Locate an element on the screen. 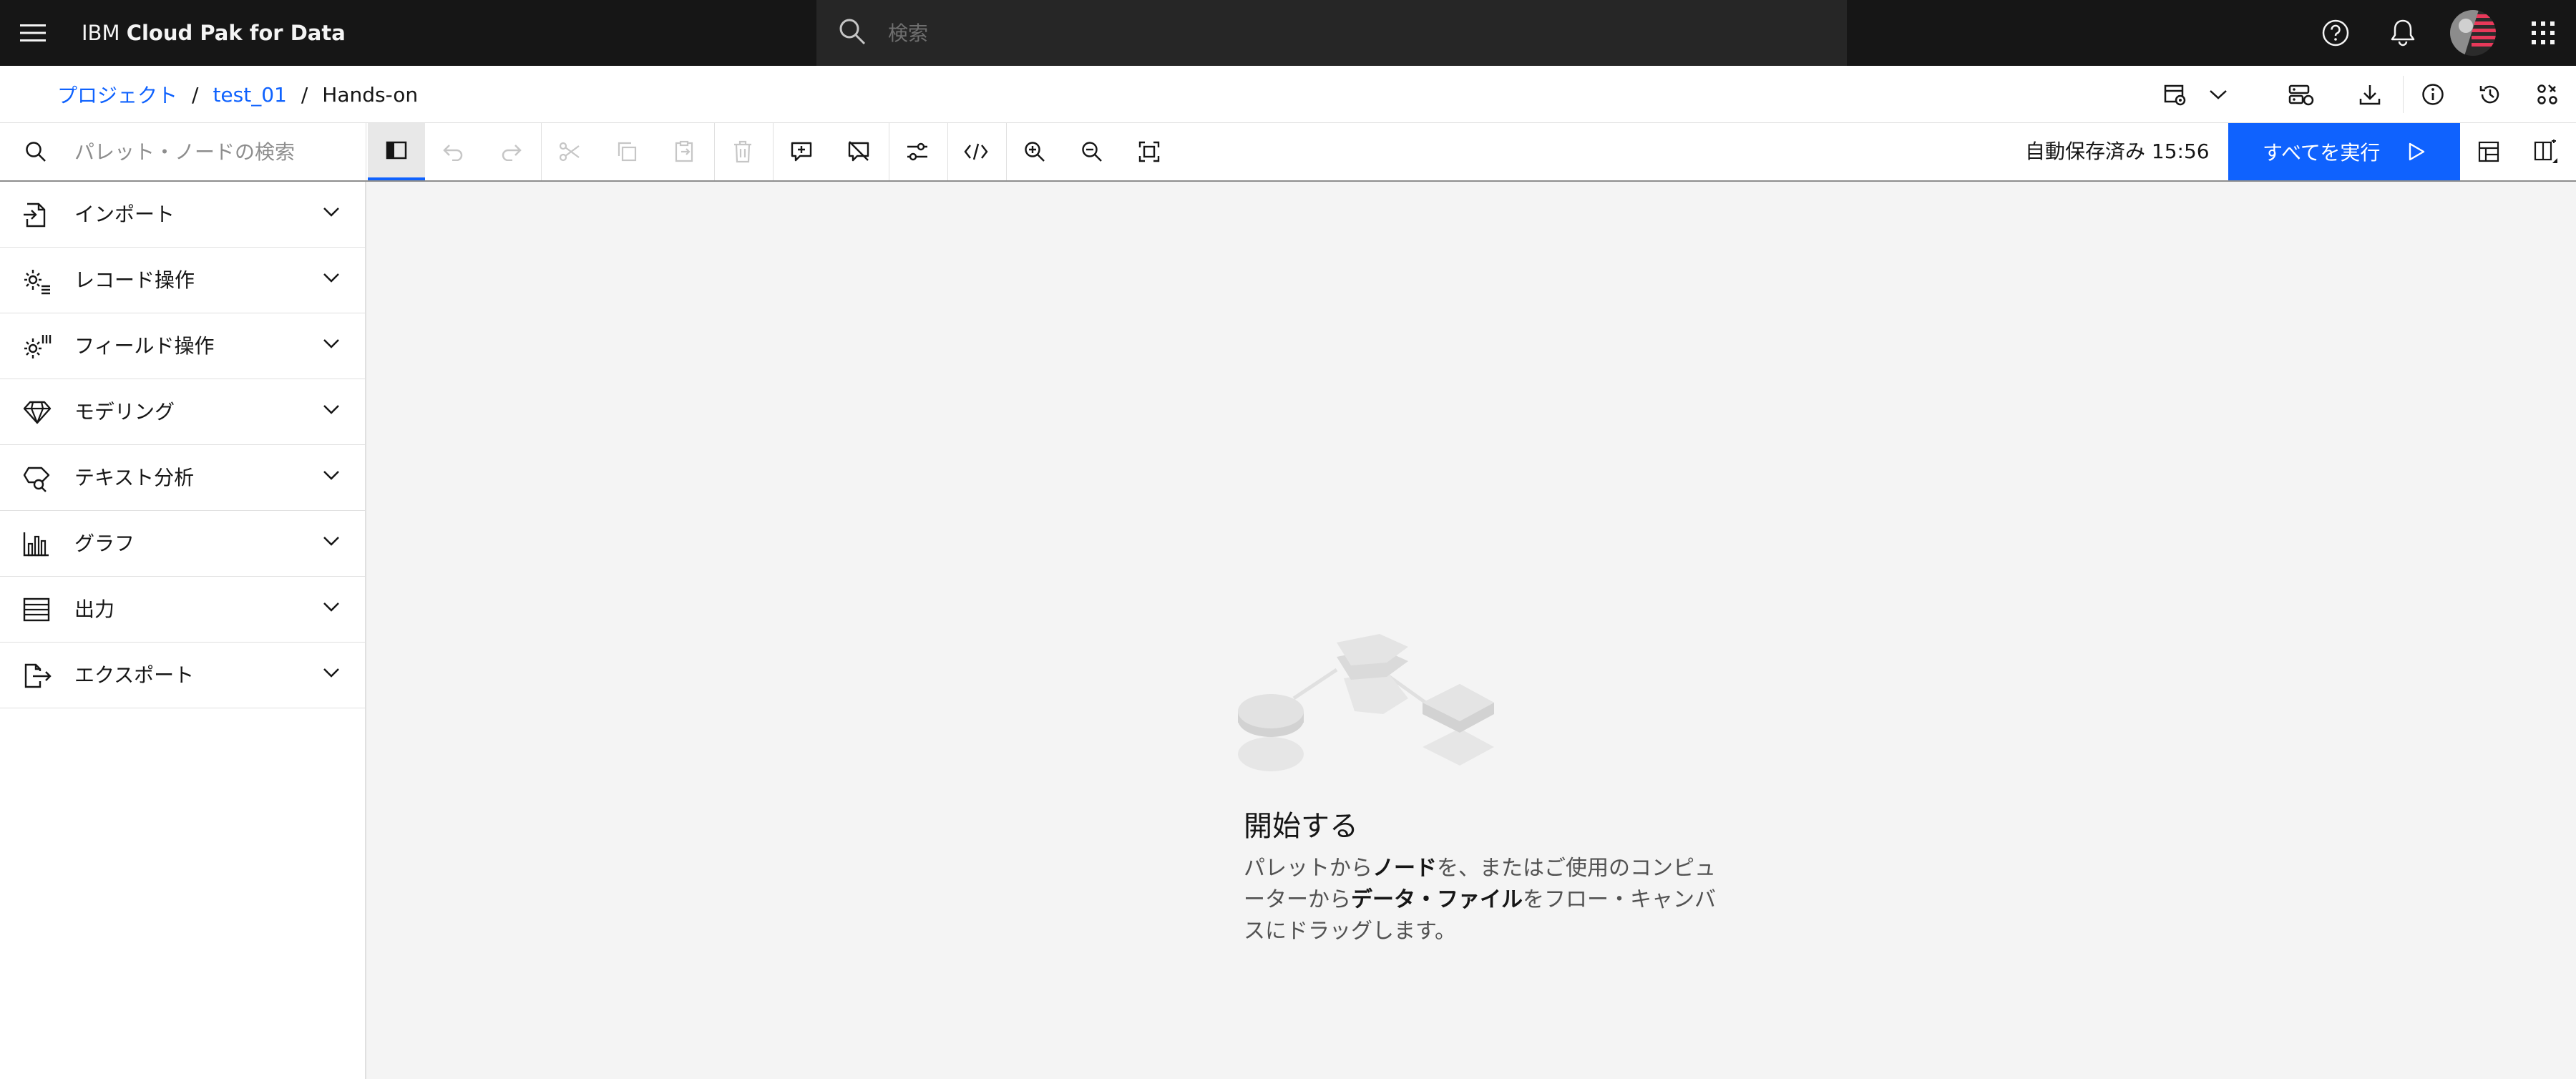 The image size is (2576, 1079). redo-button is located at coordinates (511, 152).